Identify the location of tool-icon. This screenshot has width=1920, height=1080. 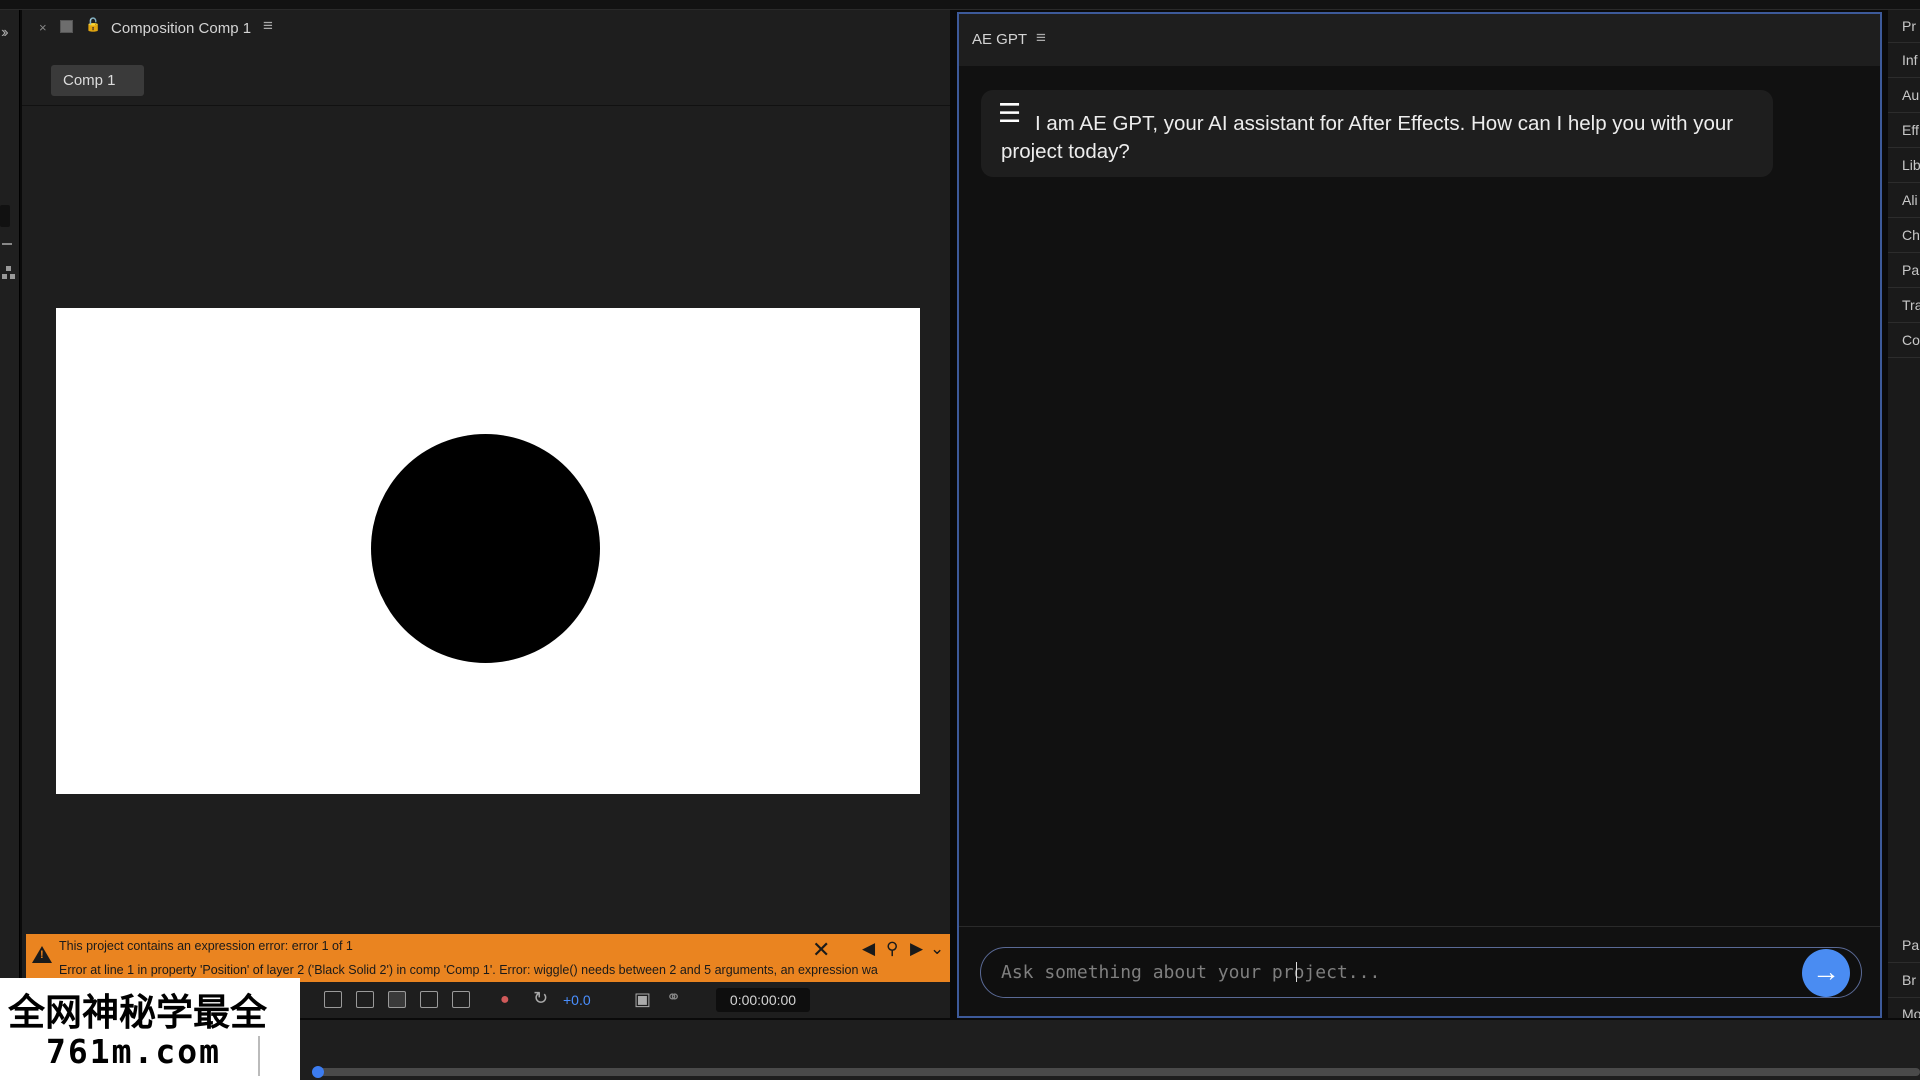
(7, 246).